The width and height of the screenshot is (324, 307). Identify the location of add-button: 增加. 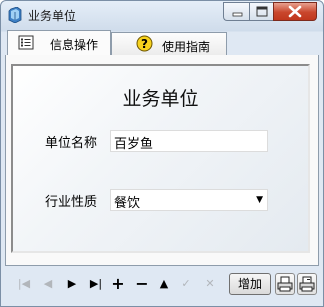
(250, 284).